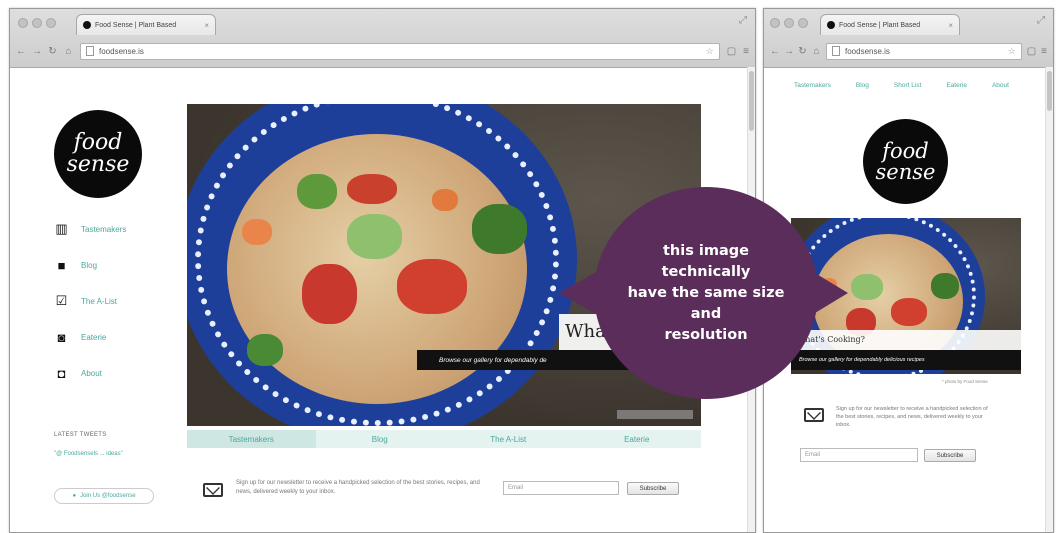 This screenshot has height=533, width=1056. Describe the element at coordinates (94, 337) in the screenshot. I see `sidebar-item-label: Eaterie` at that location.